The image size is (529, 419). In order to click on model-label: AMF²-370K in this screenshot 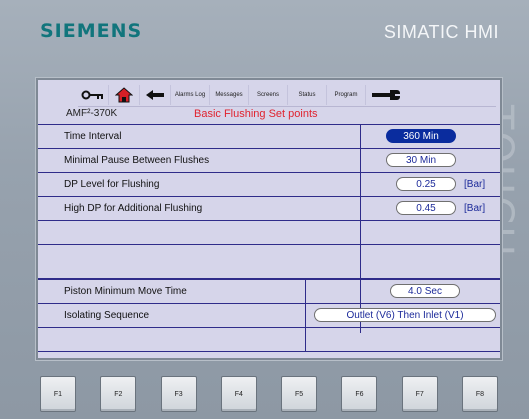, I will do `click(92, 113)`.